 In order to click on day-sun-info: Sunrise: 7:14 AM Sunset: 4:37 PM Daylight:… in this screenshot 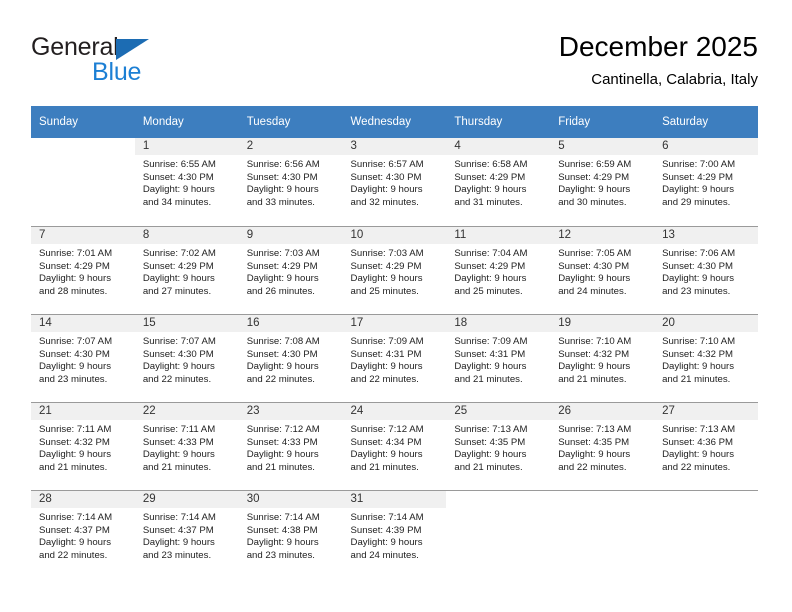, I will do `click(187, 535)`.